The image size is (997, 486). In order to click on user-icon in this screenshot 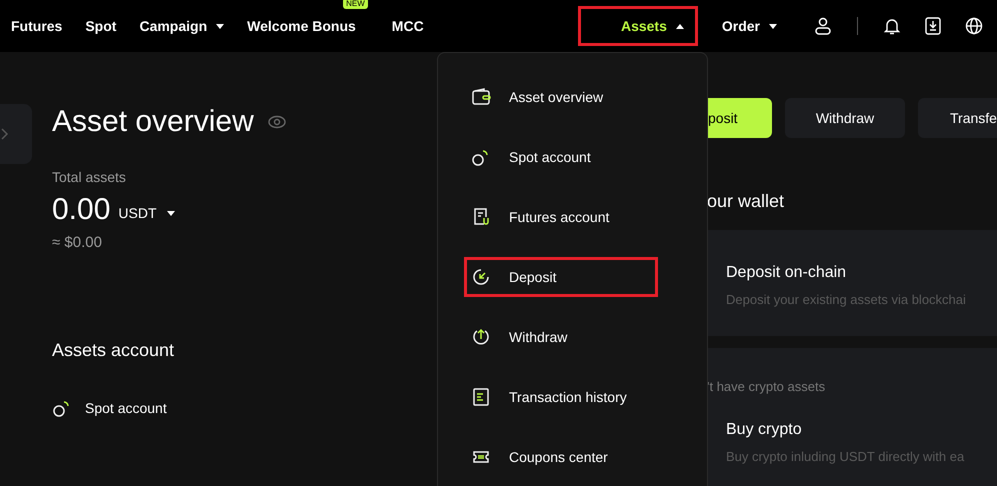, I will do `click(823, 26)`.